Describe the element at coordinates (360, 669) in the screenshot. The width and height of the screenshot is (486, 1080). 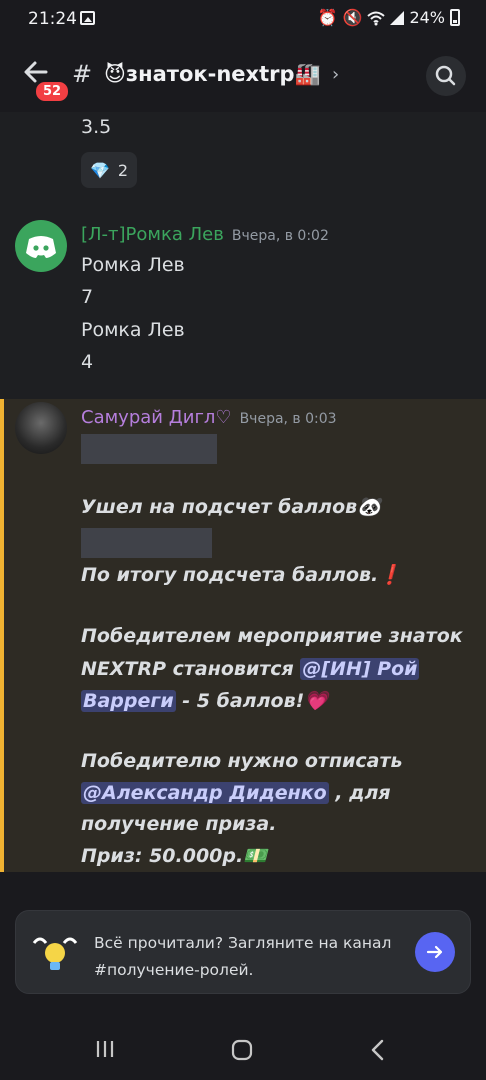
I see `user-mention: @[ИН] Рой` at that location.